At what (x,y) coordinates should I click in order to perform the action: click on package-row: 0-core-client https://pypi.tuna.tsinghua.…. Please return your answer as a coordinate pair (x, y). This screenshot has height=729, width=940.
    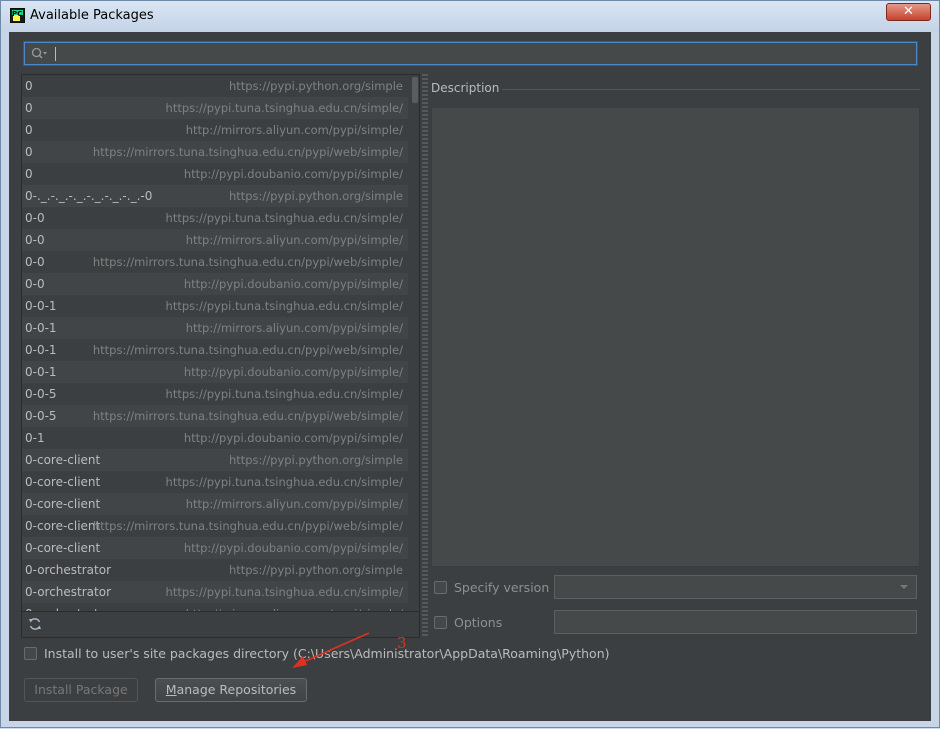
    Looking at the image, I should click on (215, 482).